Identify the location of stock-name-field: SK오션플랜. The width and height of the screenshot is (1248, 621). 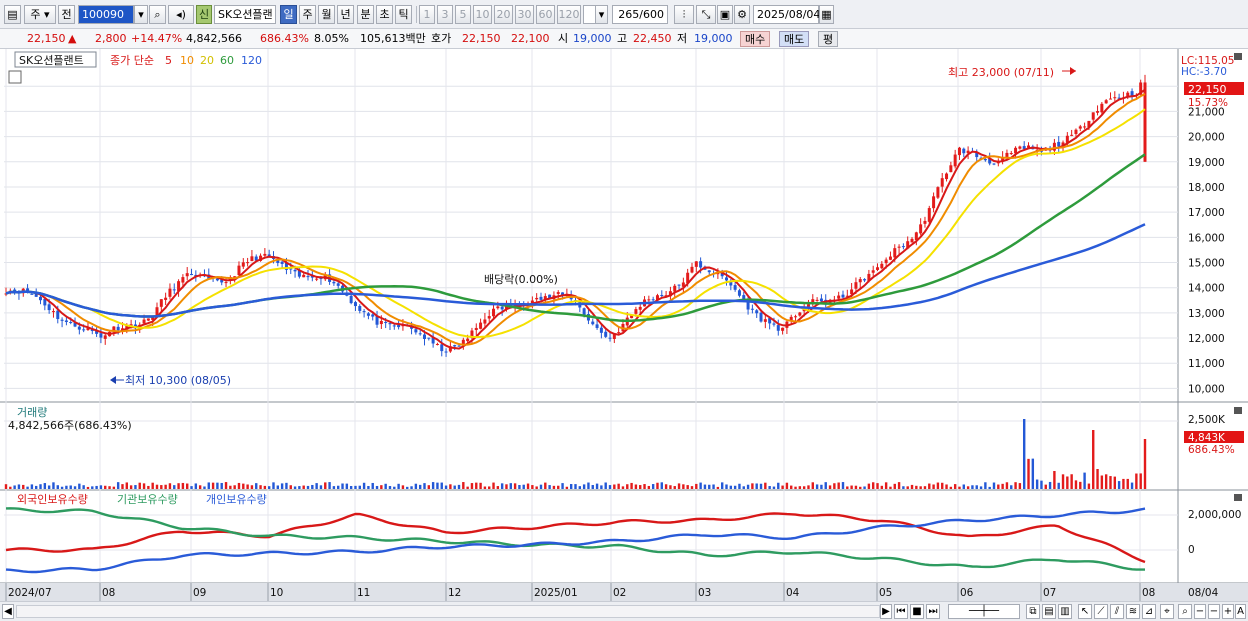
(245, 14).